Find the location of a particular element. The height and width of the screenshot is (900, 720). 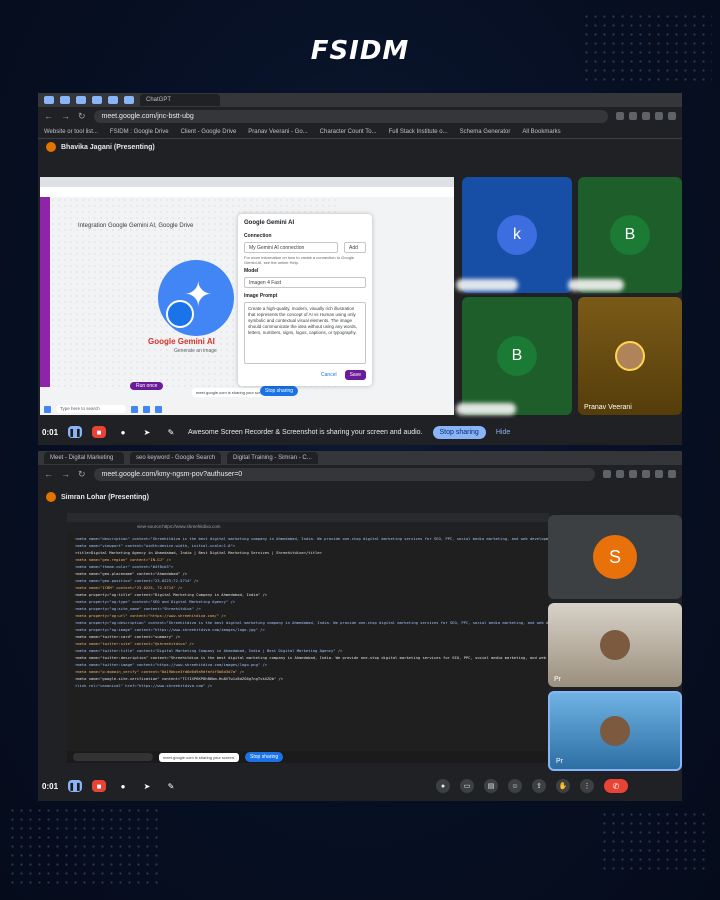

module-subtitle: Generate an image is located at coordinates (195, 351).